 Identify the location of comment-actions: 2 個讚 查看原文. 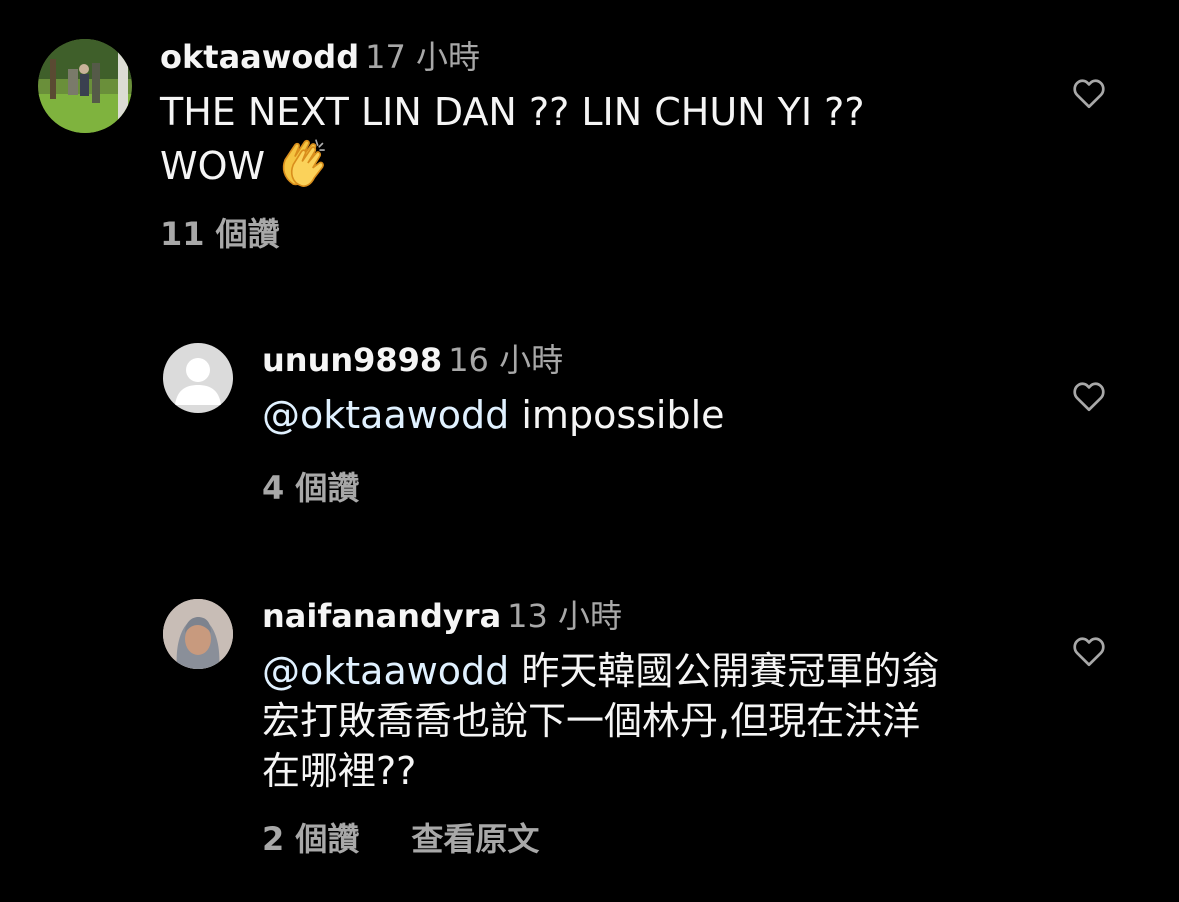
(400, 839).